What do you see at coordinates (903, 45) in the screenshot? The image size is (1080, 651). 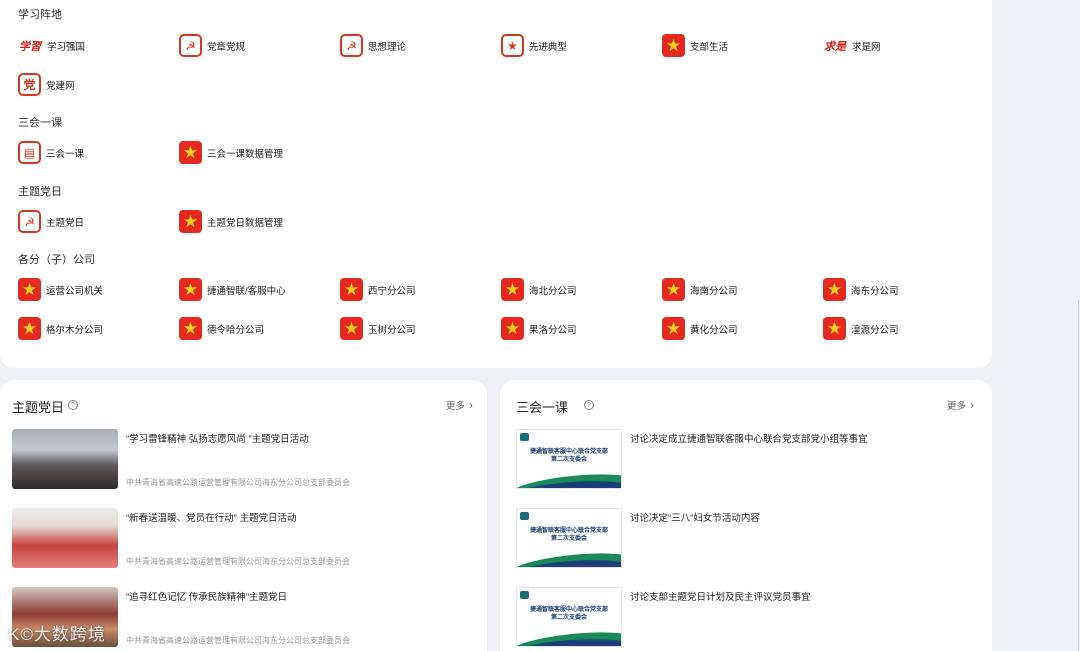 I see `portal-link: 求是 求是网` at bounding box center [903, 45].